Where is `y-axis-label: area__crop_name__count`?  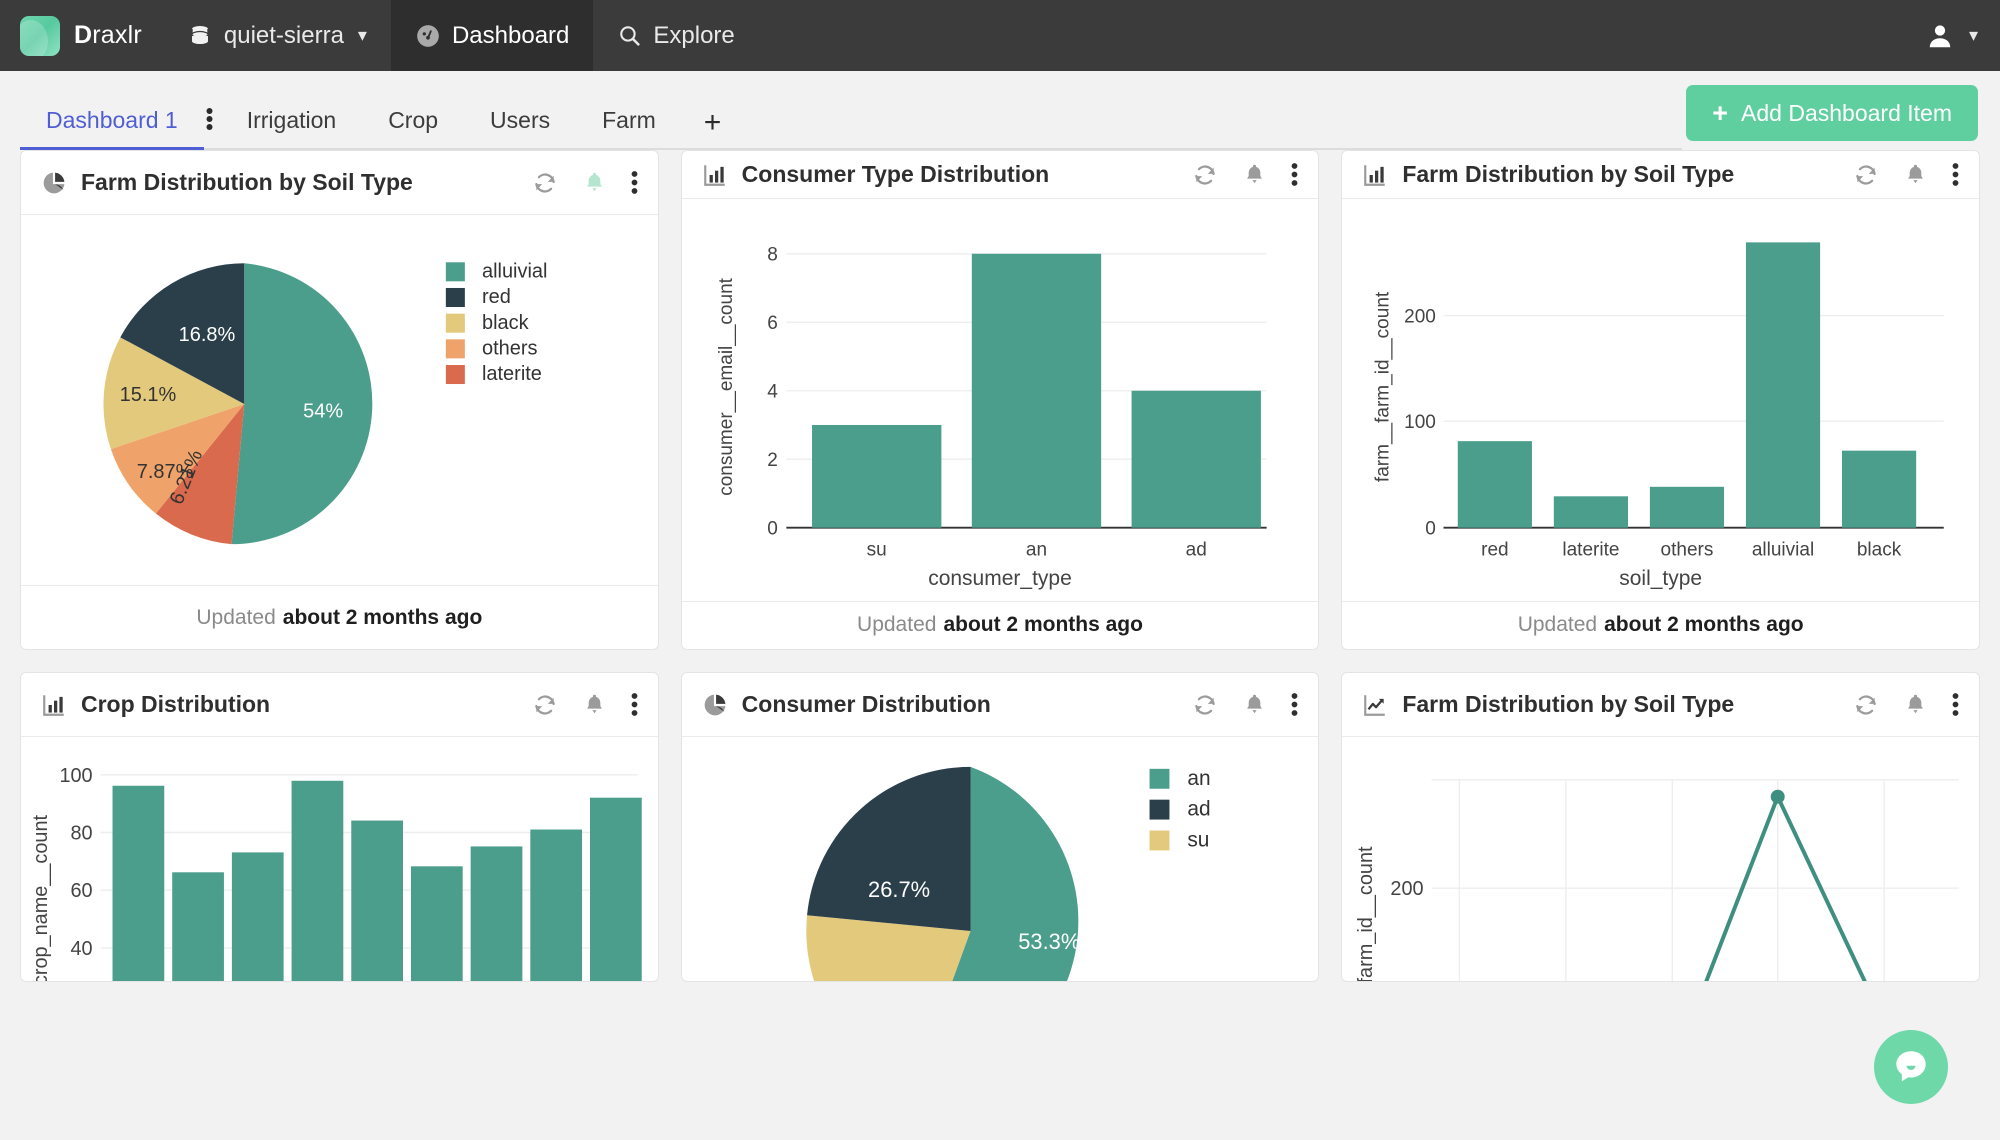 y-axis-label: area__crop_name__count is located at coordinates (41, 897).